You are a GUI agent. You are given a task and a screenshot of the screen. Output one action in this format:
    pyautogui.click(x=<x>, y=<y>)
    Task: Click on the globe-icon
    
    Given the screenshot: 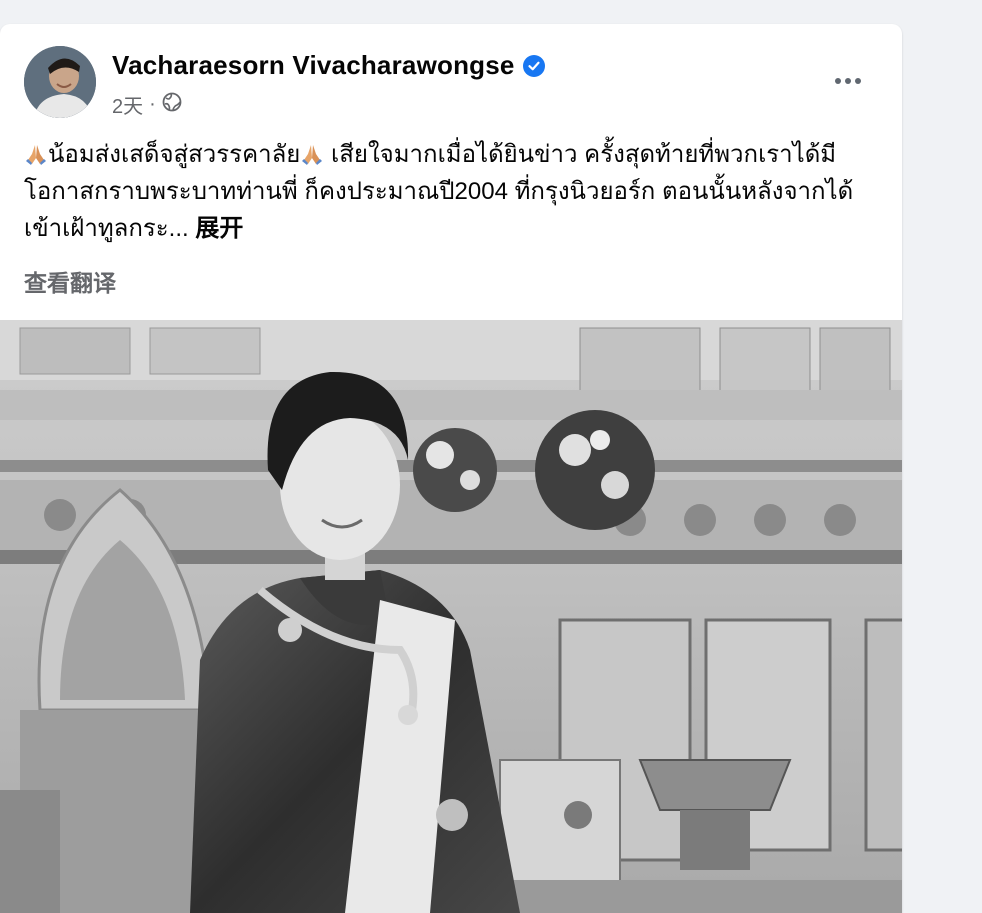 What is the action you would take?
    pyautogui.click(x=172, y=105)
    